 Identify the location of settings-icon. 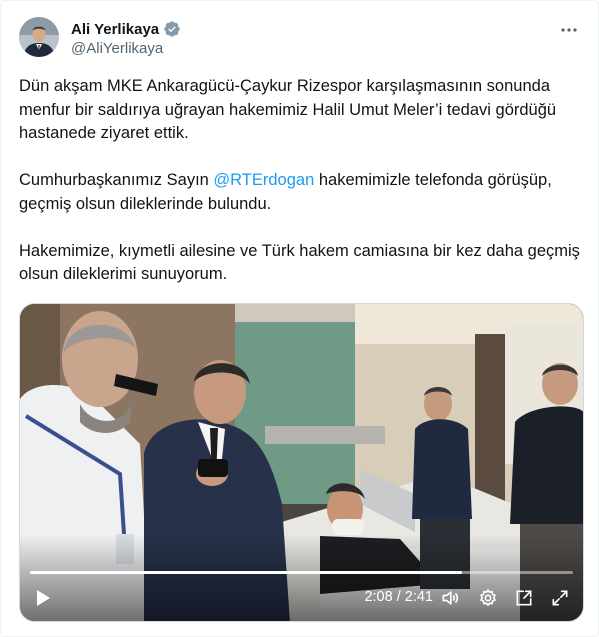
(488, 598).